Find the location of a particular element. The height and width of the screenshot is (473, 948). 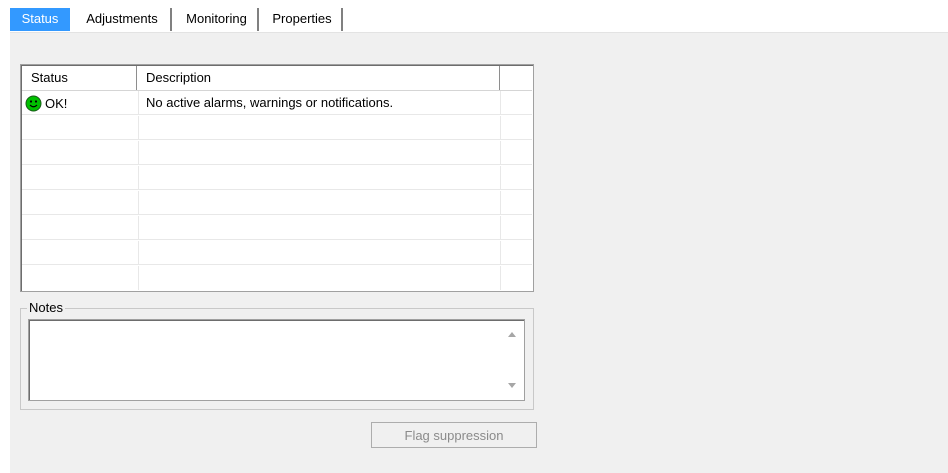

tab-monitoring: Monitoring is located at coordinates (217, 19).